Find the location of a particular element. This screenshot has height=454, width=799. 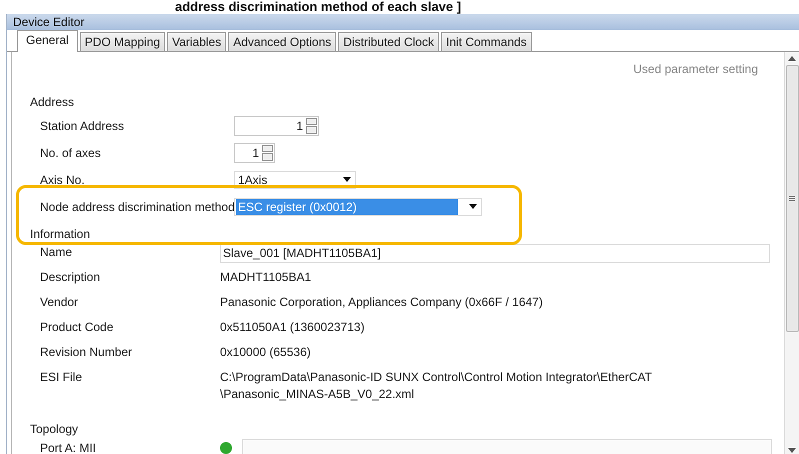

section-heading: Address is located at coordinates (53, 102).